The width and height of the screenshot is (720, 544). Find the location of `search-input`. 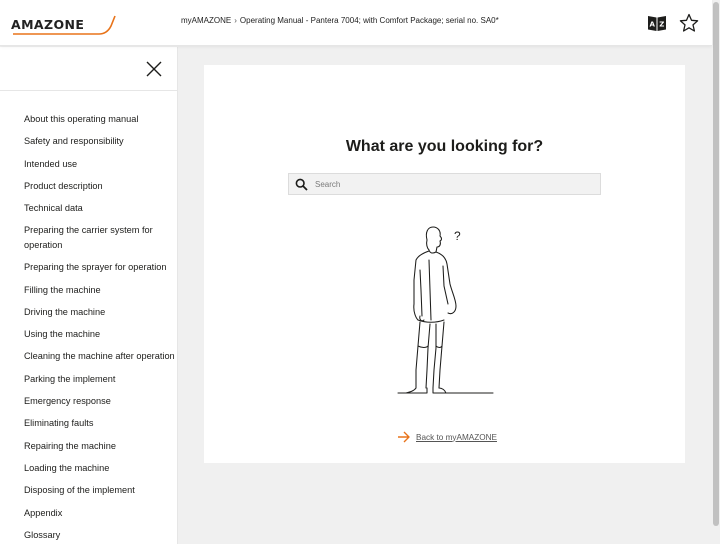

search-input is located at coordinates (455, 184).